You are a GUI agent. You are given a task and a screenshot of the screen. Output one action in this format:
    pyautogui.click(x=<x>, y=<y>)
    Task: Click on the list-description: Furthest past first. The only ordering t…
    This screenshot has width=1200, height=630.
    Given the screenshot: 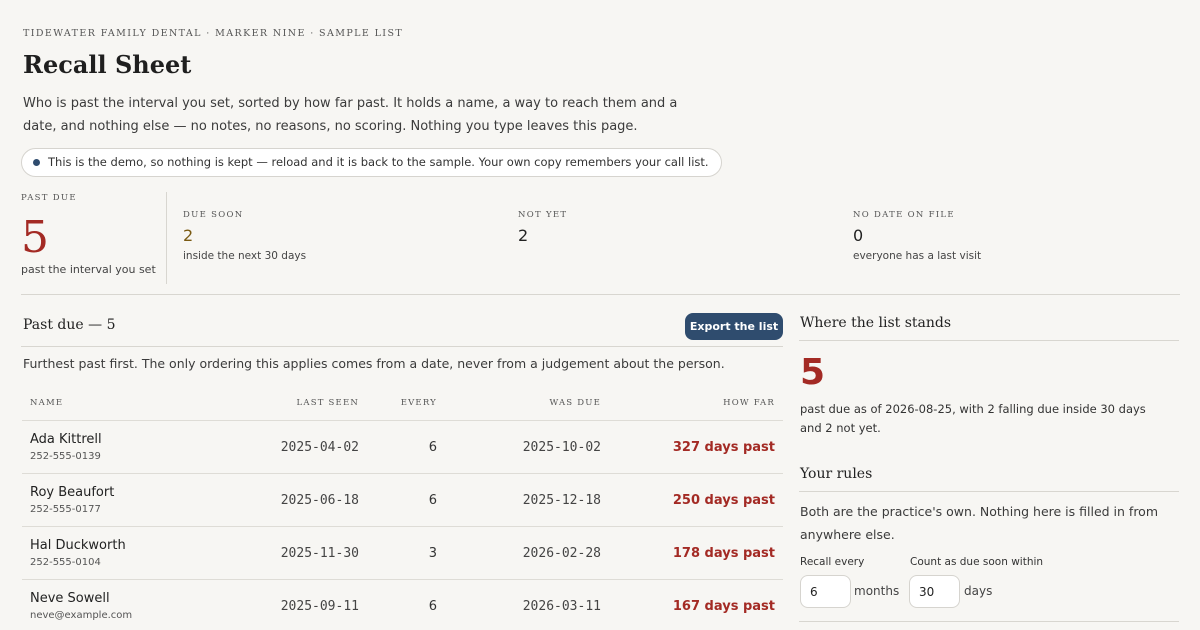 What is the action you would take?
    pyautogui.click(x=374, y=363)
    